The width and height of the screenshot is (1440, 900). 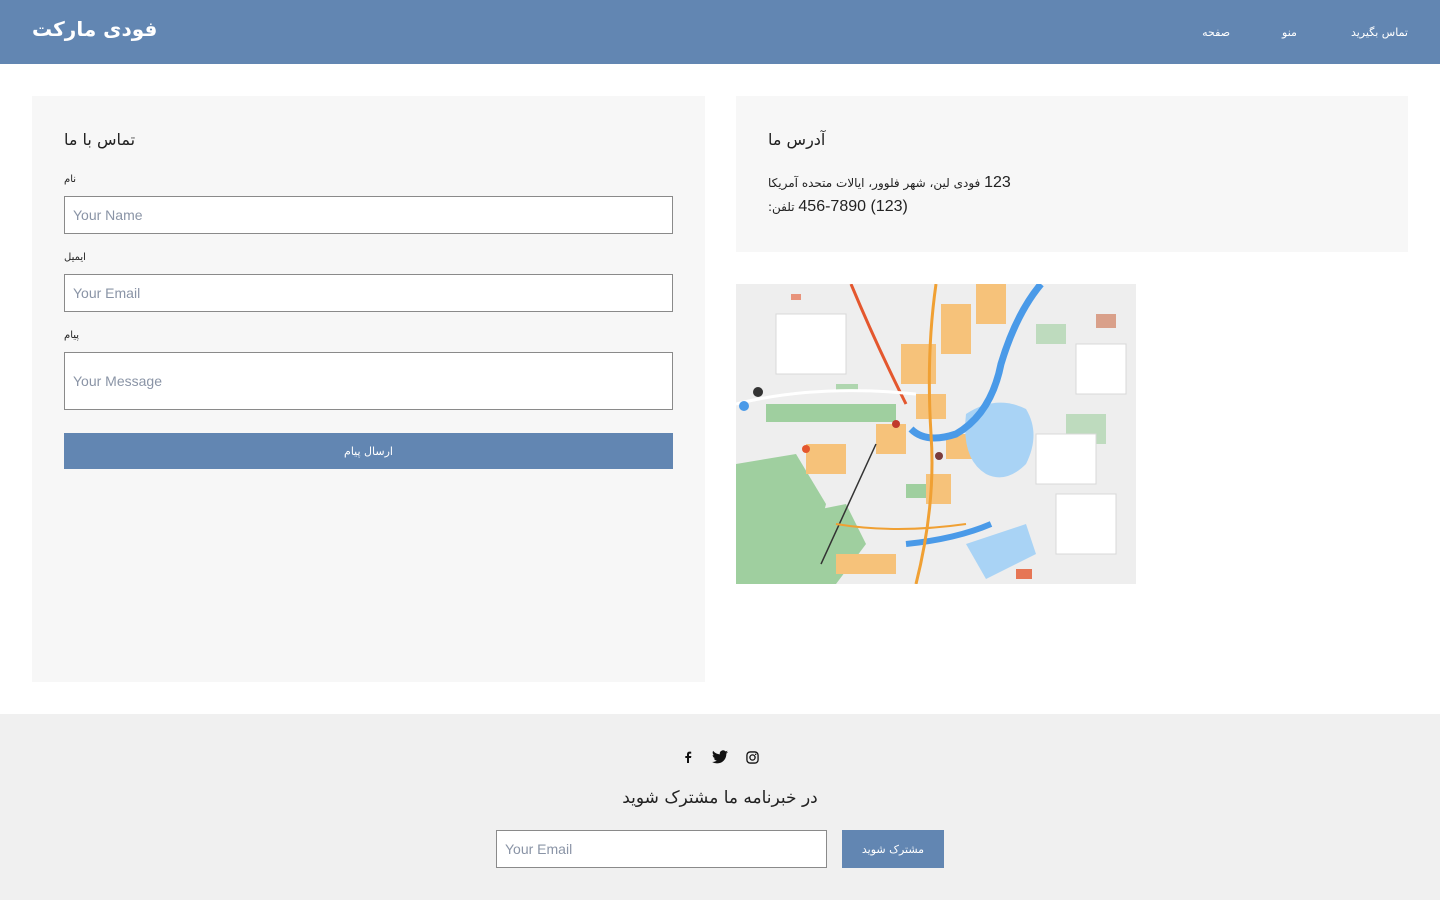 I want to click on name-label: نام, so click(x=70, y=179).